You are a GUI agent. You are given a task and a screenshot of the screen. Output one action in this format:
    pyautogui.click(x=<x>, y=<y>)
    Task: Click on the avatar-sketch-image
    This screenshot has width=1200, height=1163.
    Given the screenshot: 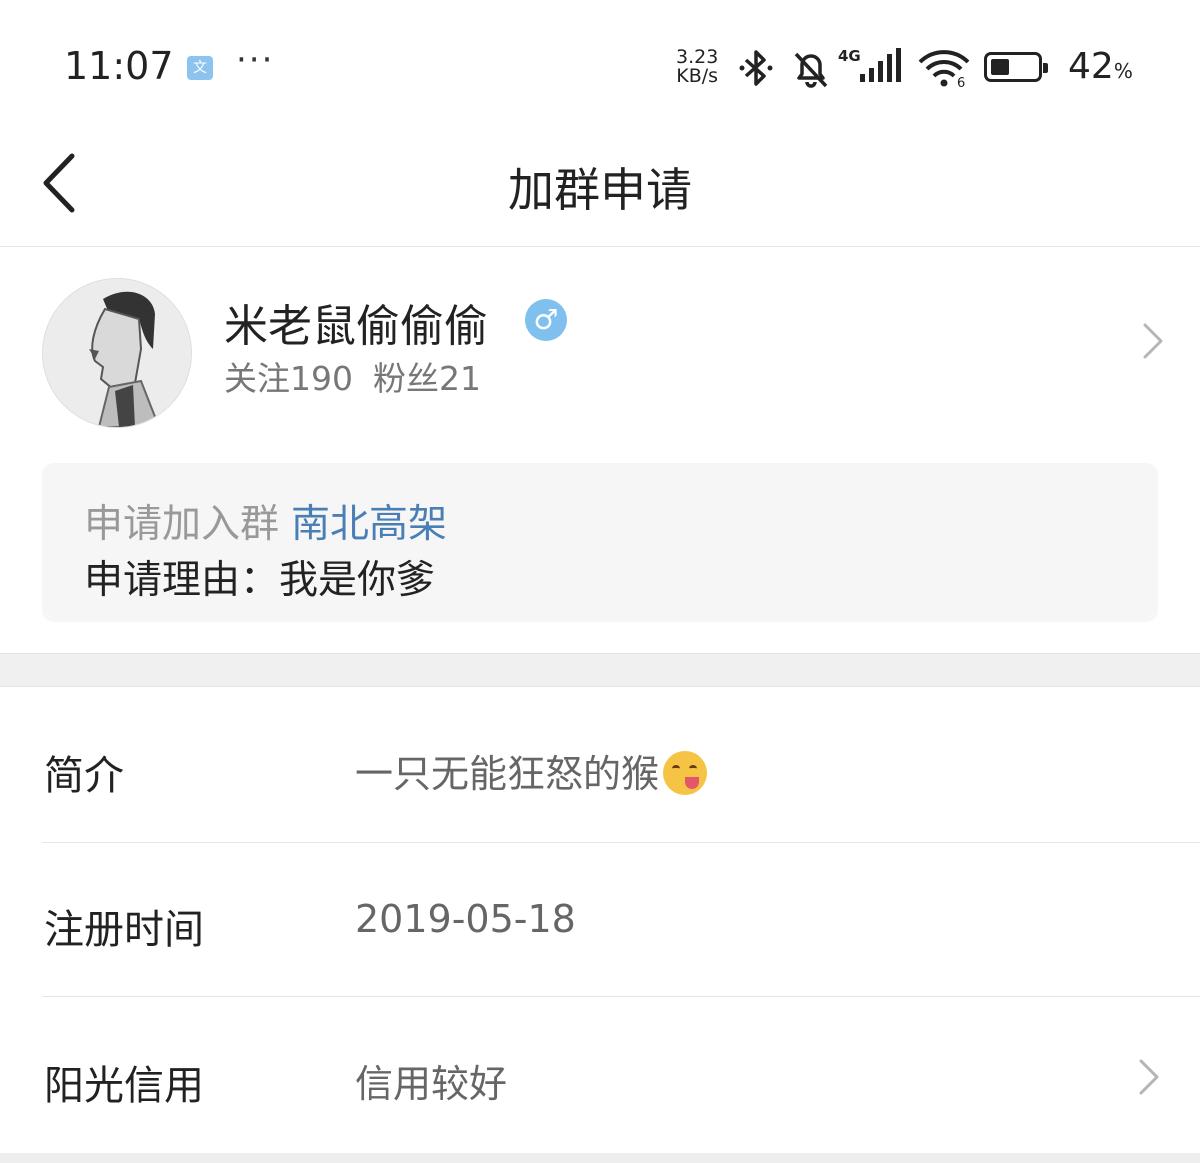 What is the action you would take?
    pyautogui.click(x=117, y=353)
    